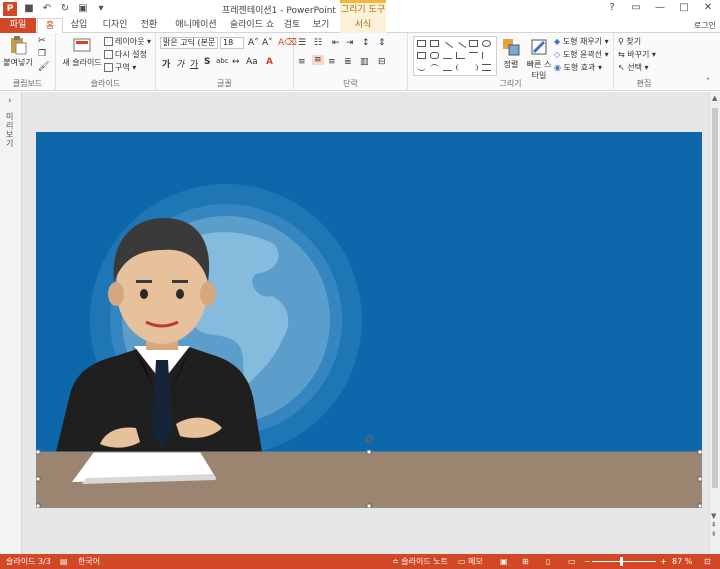 Image resolution: width=720 pixels, height=569 pixels. Describe the element at coordinates (366, 43) in the screenshot. I see `line-spacing-icon: ↕` at that location.